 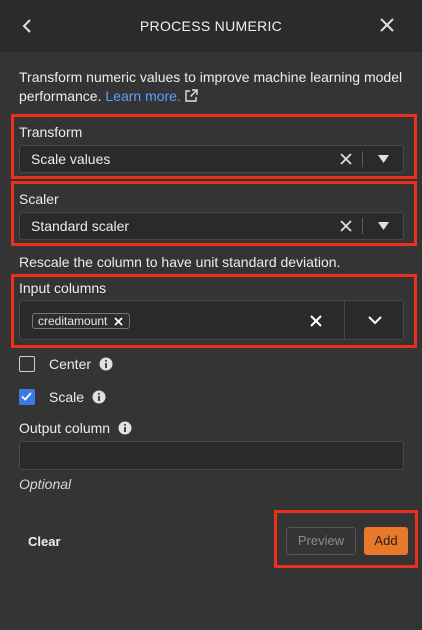 I want to click on optional-hint: Optional, so click(x=45, y=484).